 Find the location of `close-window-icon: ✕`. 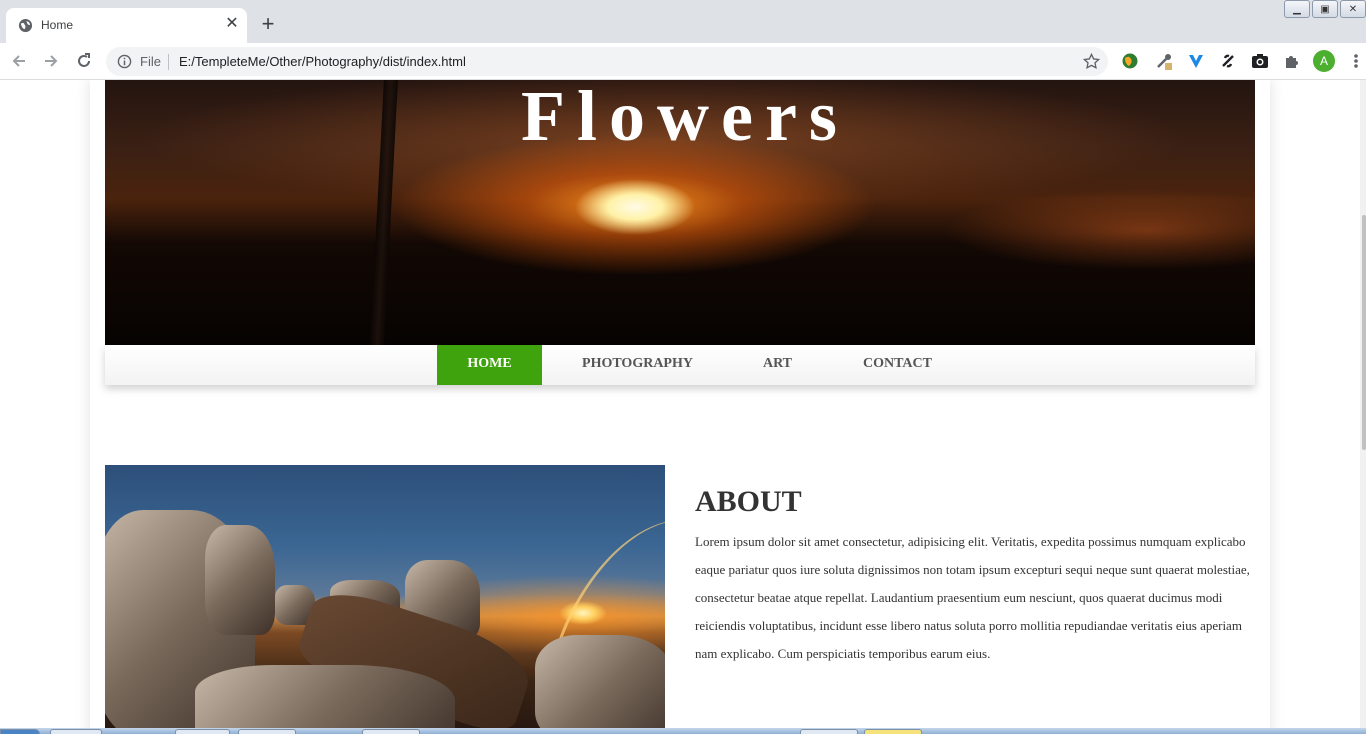

close-window-icon: ✕ is located at coordinates (1353, 9).